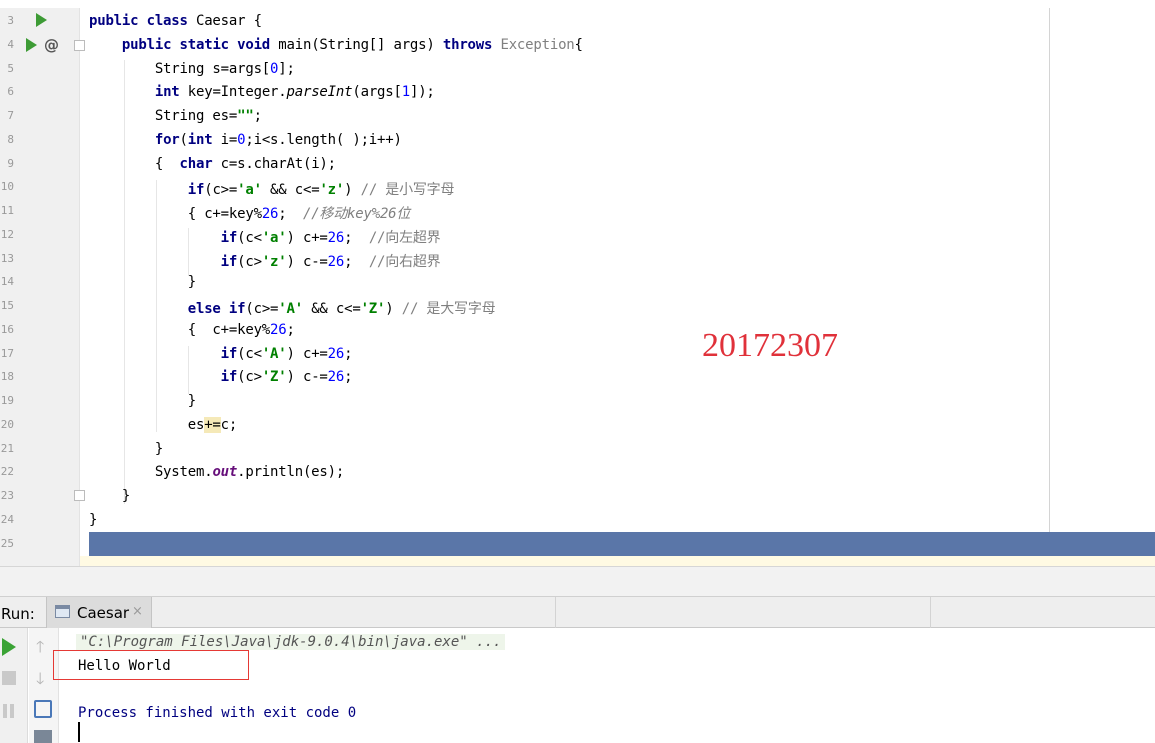  I want to click on line-number: 3, so click(10, 20).